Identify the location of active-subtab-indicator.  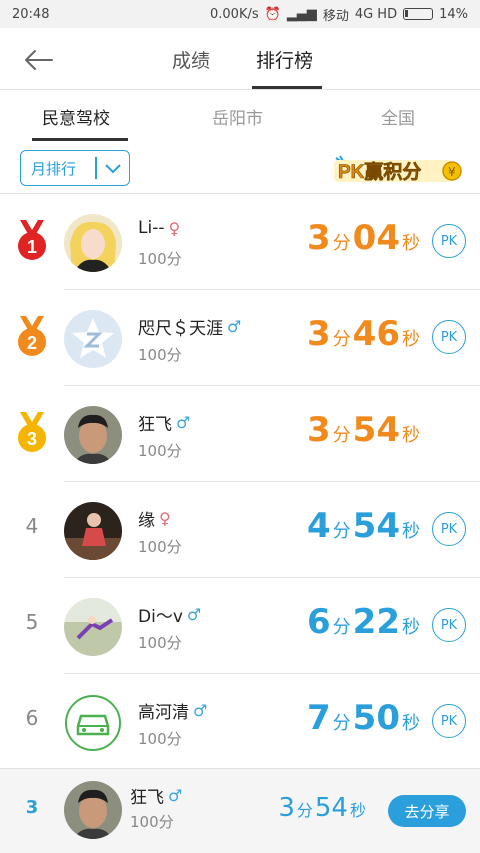
(80, 139).